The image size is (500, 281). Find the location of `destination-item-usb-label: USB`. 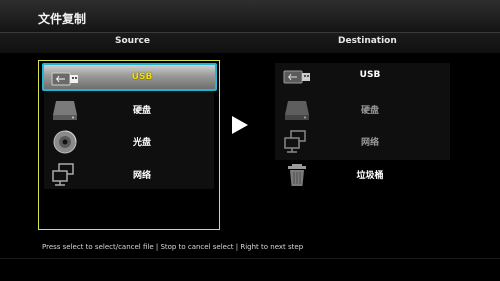

destination-item-usb-label: USB is located at coordinates (370, 75).